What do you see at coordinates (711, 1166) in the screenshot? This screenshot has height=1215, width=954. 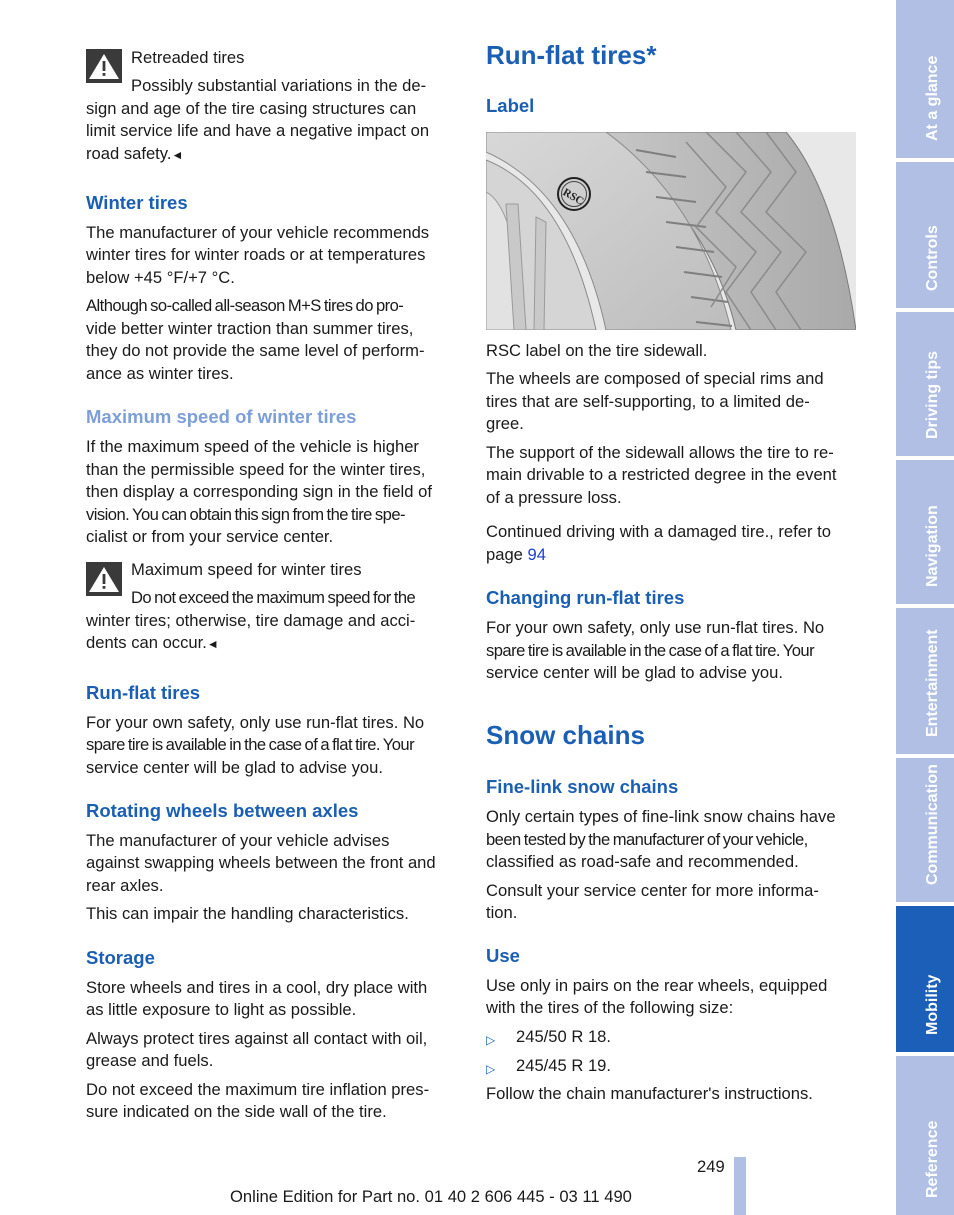 I see `page-number: 249` at bounding box center [711, 1166].